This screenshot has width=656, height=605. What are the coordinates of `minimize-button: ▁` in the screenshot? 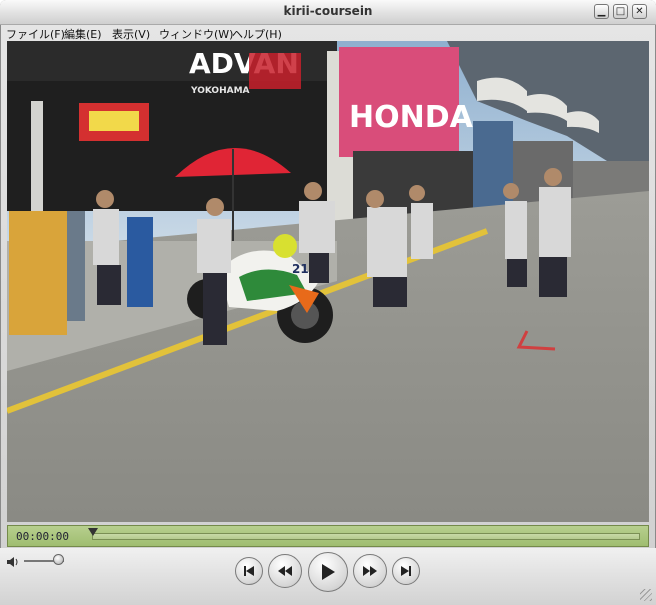 It's located at (601, 11).